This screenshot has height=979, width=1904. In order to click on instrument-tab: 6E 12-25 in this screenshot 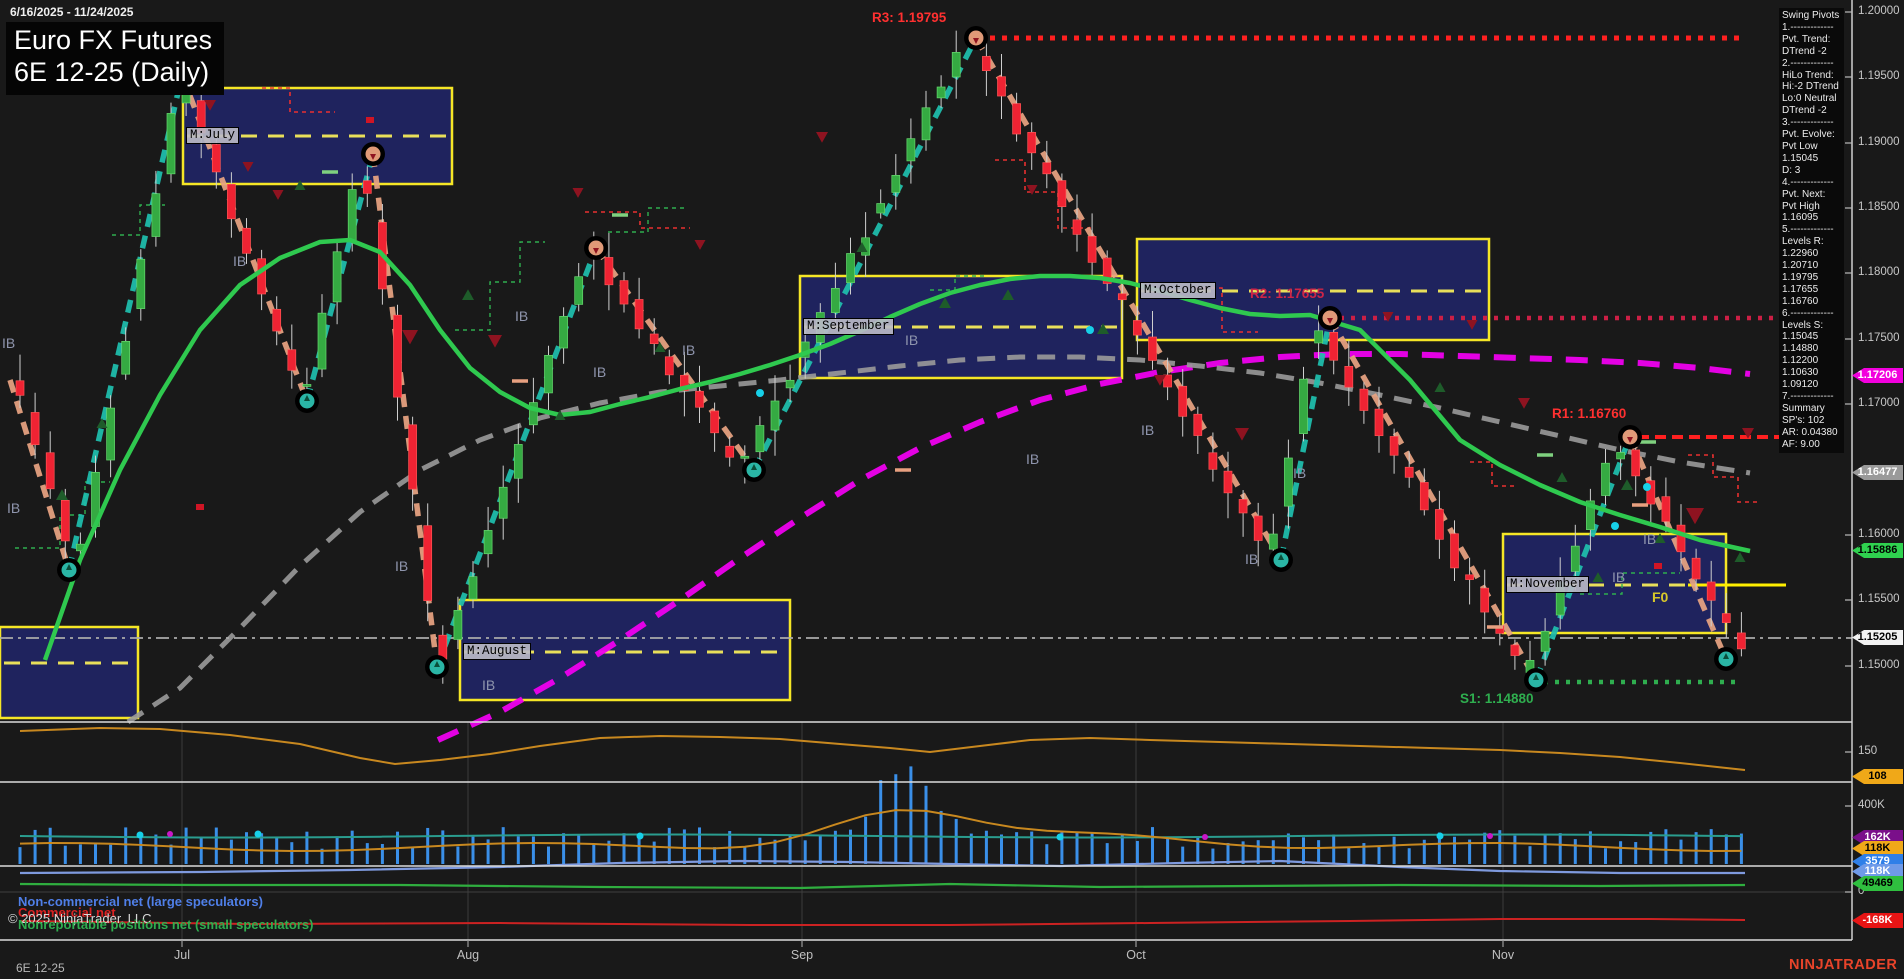, I will do `click(40, 968)`.